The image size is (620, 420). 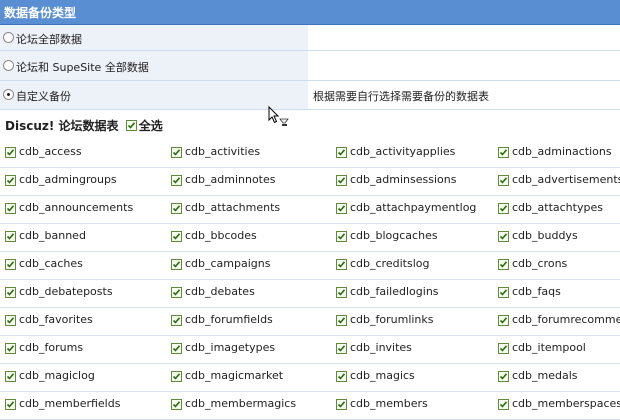 What do you see at coordinates (52, 235) in the screenshot?
I see `table-name-label: cdb_banned` at bounding box center [52, 235].